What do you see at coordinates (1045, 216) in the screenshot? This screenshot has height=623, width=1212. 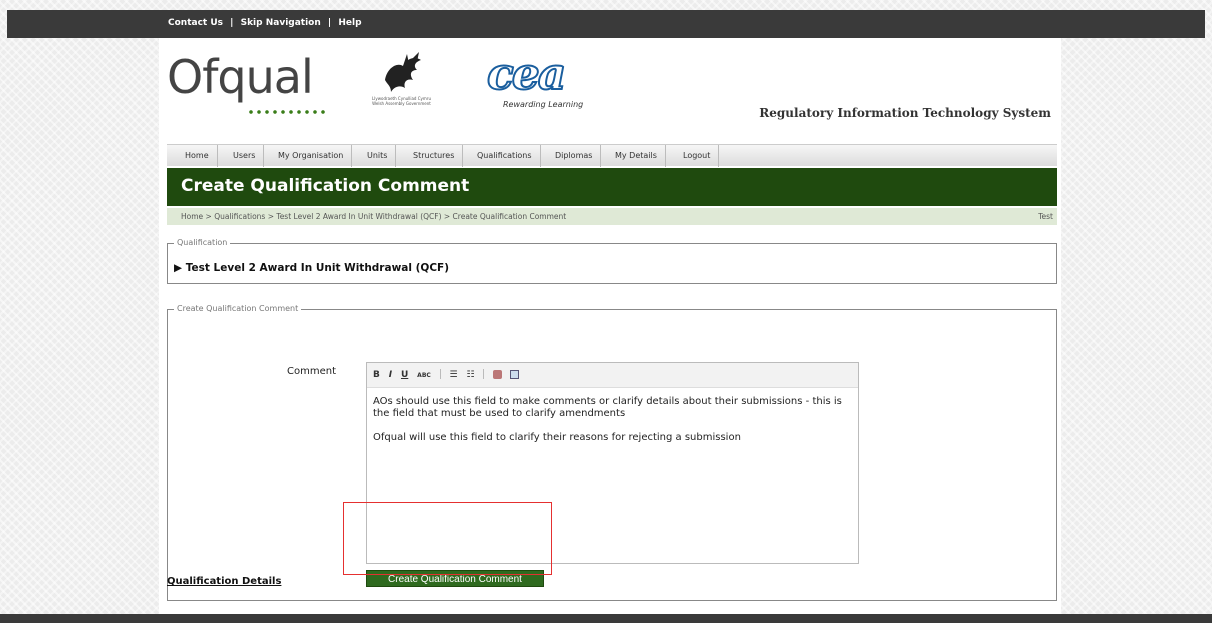 I see `breadcrumb-user: Test` at bounding box center [1045, 216].